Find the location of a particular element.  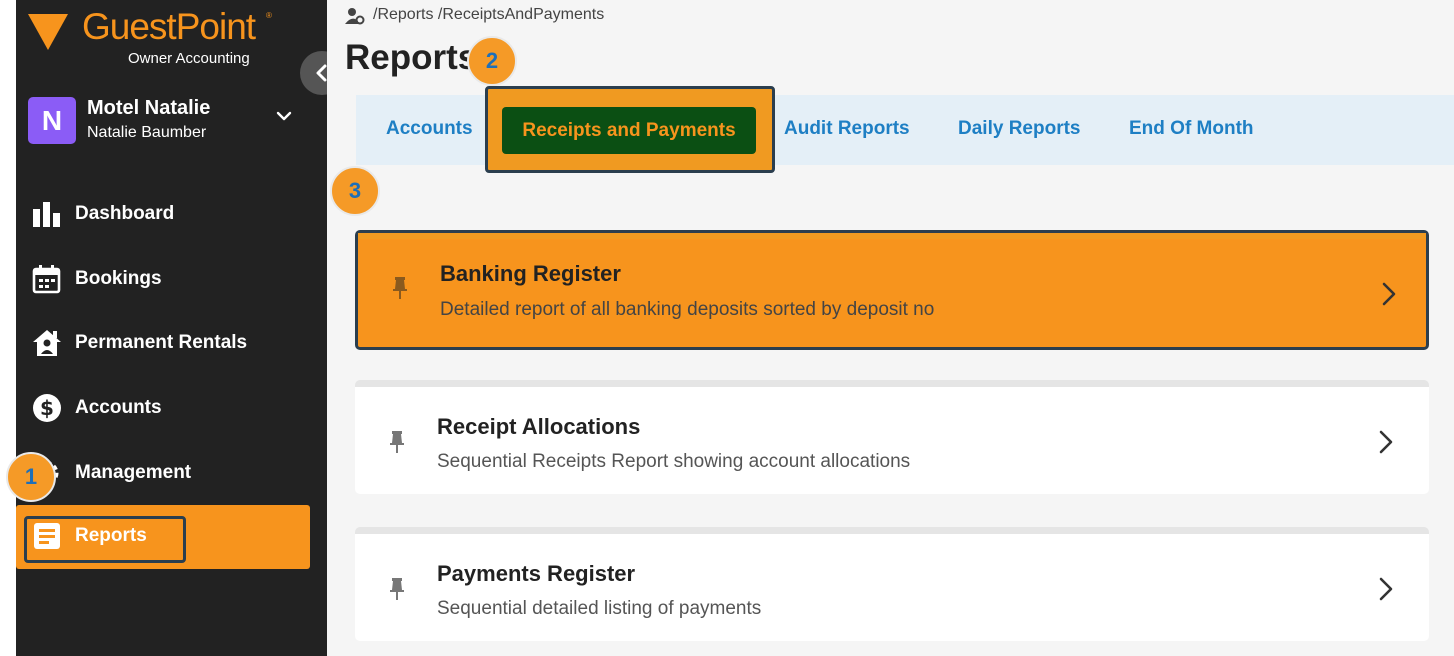

sidebar-item-accounts: $ Accounts is located at coordinates (163, 409).